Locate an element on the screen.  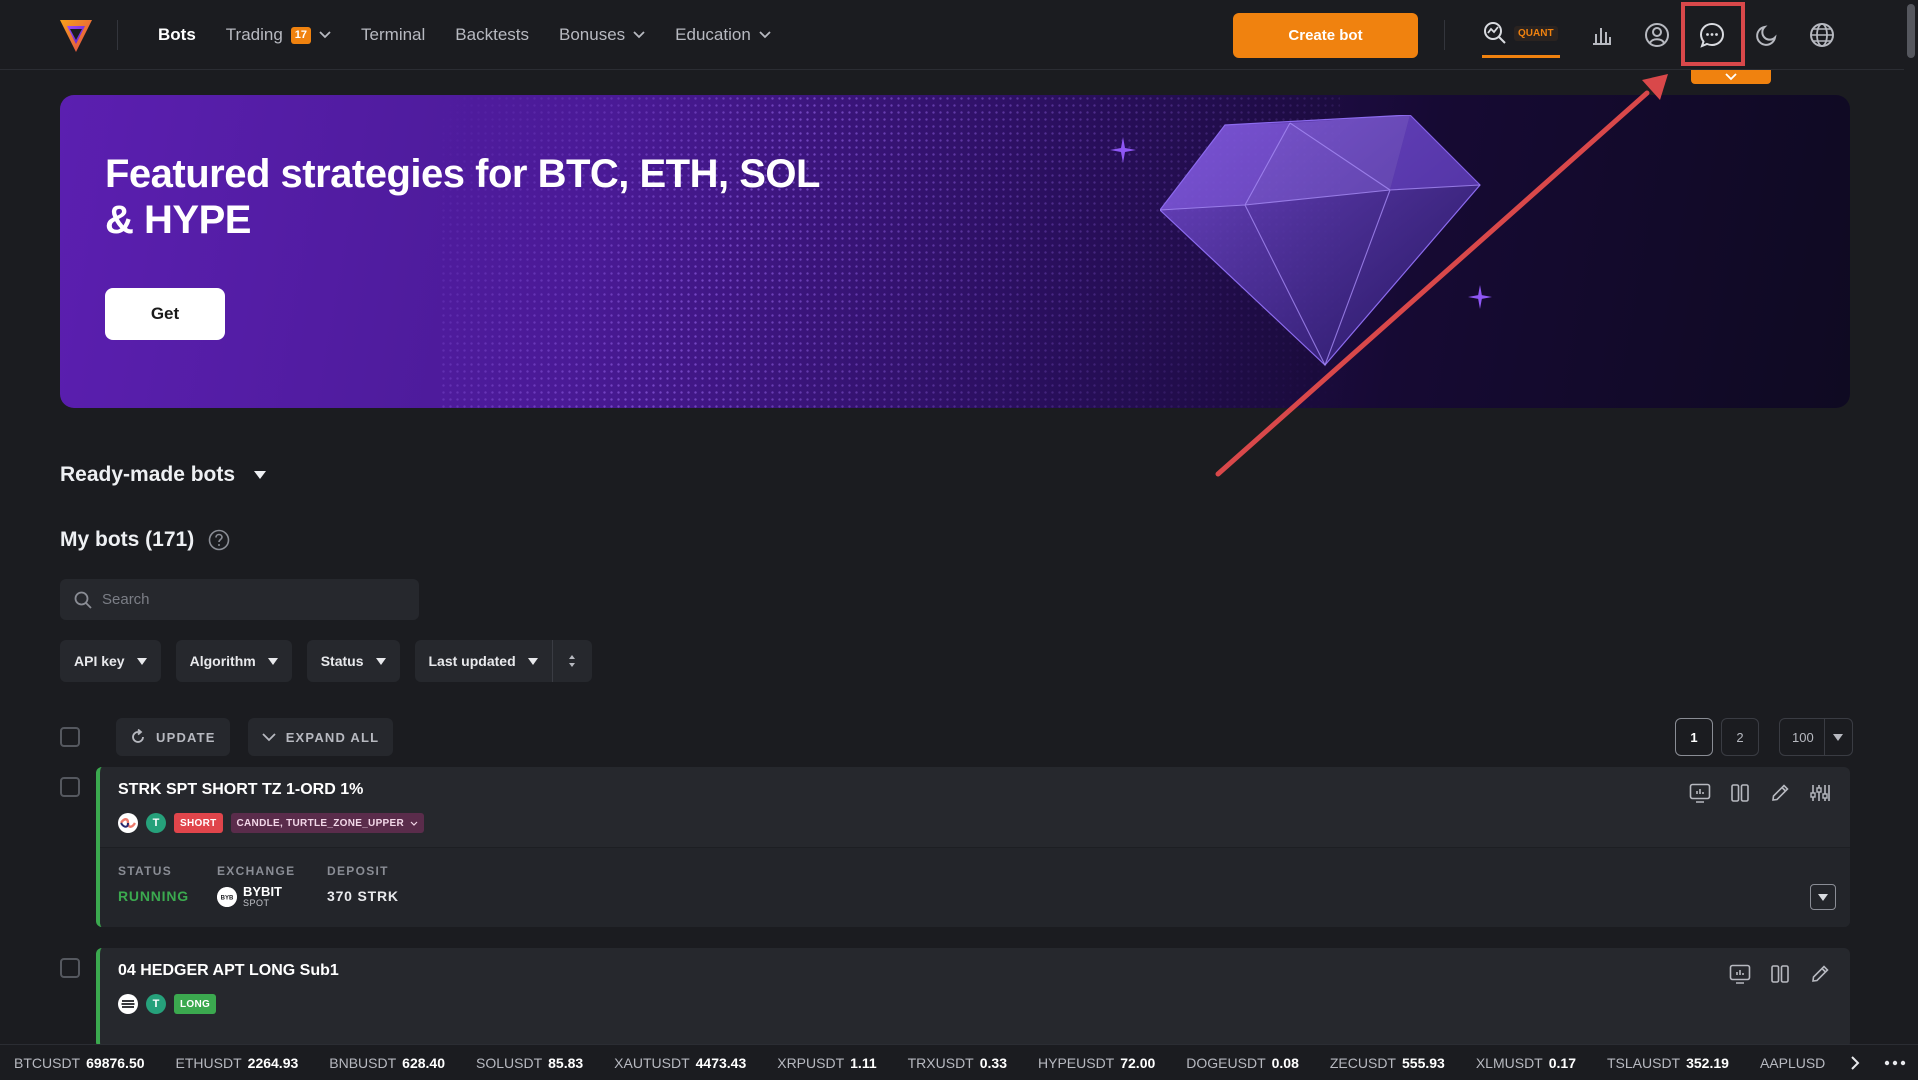
search-input is located at coordinates (252, 599).